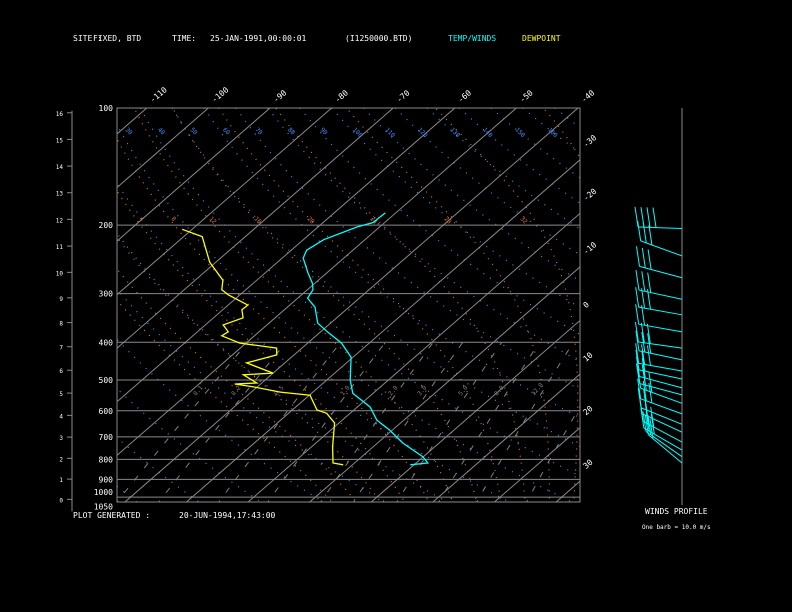  Describe the element at coordinates (213, 220) in the screenshot. I see `moist-adiabat-label: 12` at that location.